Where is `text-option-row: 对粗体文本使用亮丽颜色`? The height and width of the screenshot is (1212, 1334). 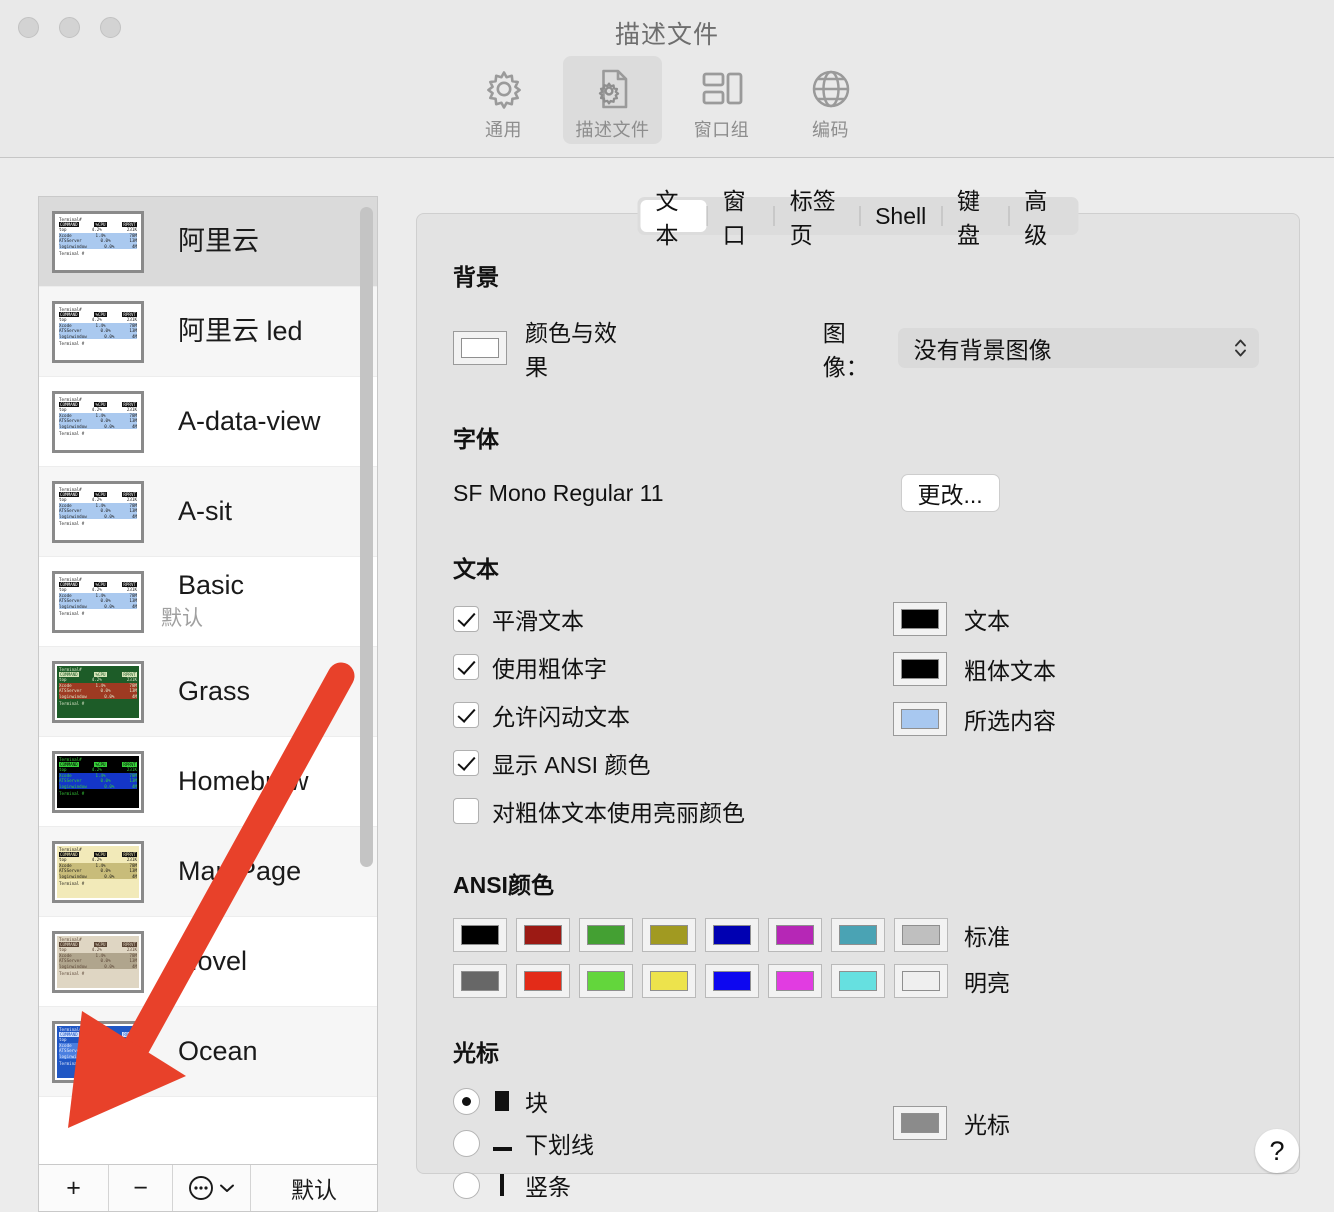 text-option-row: 对粗体文本使用亮丽颜色 is located at coordinates (673, 811).